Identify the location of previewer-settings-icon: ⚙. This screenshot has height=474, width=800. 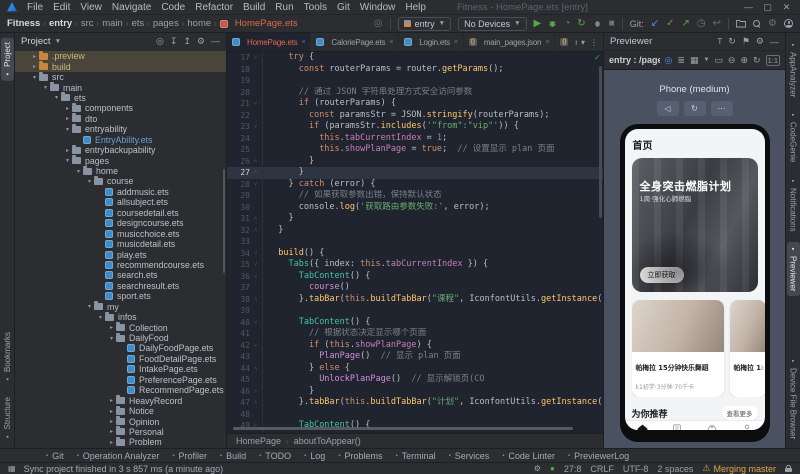
(760, 41).